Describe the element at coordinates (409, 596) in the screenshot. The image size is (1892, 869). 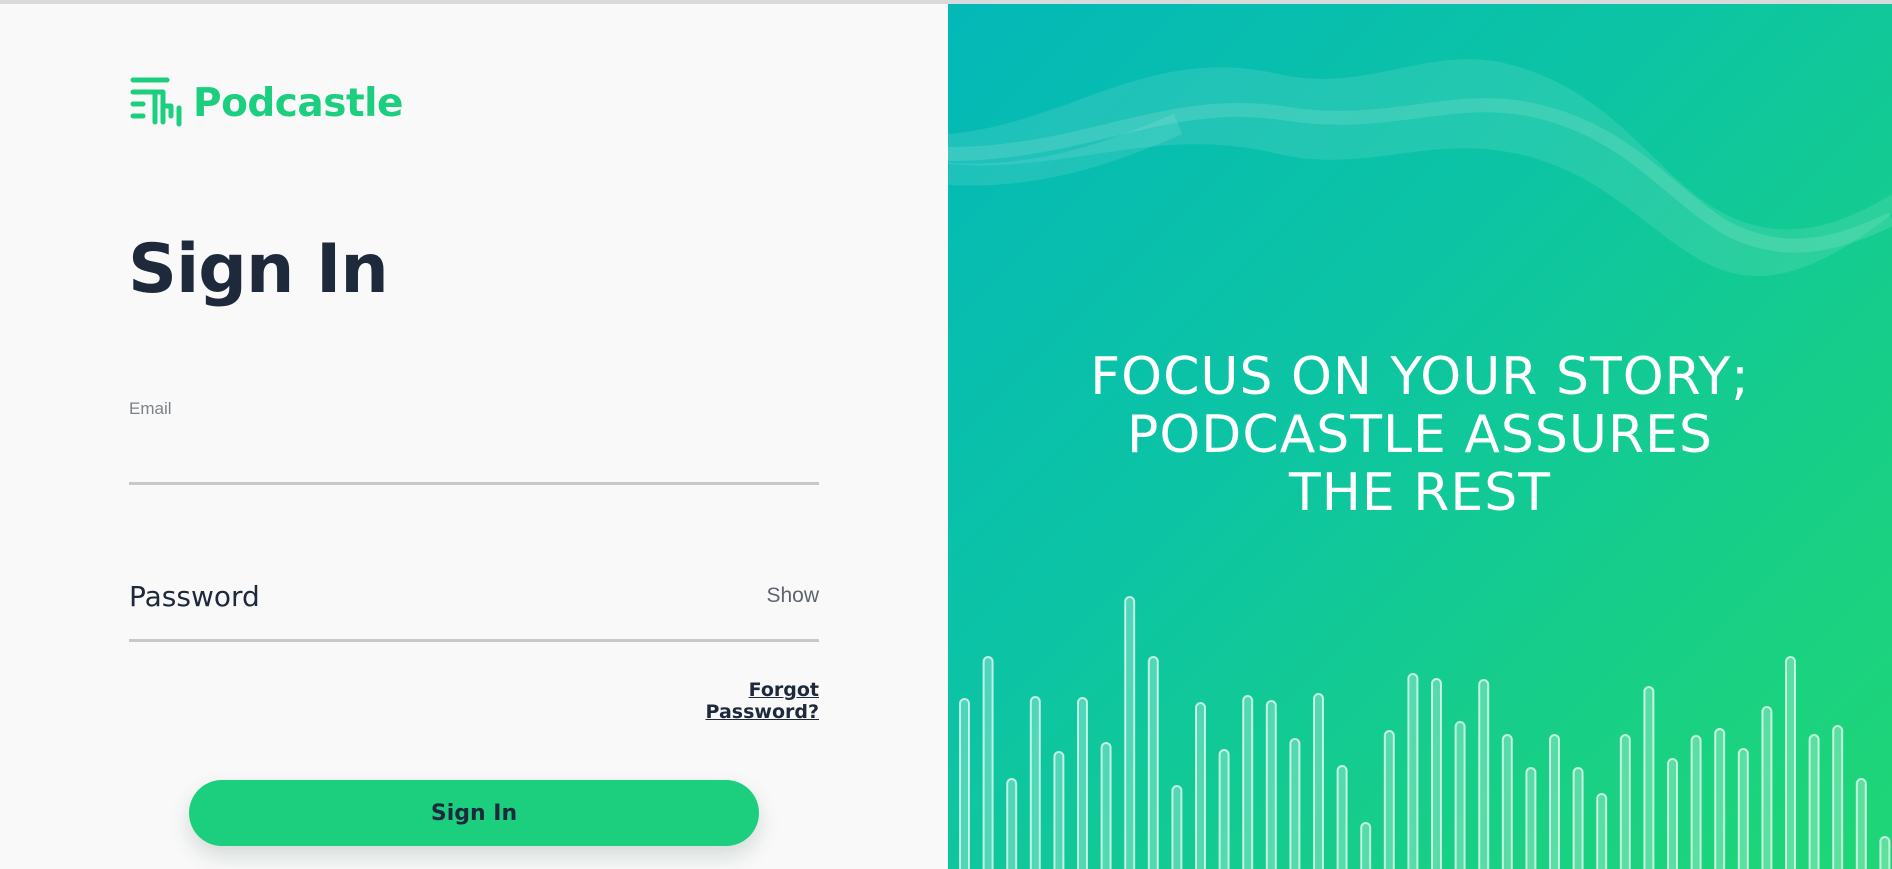
I see `password-input` at that location.